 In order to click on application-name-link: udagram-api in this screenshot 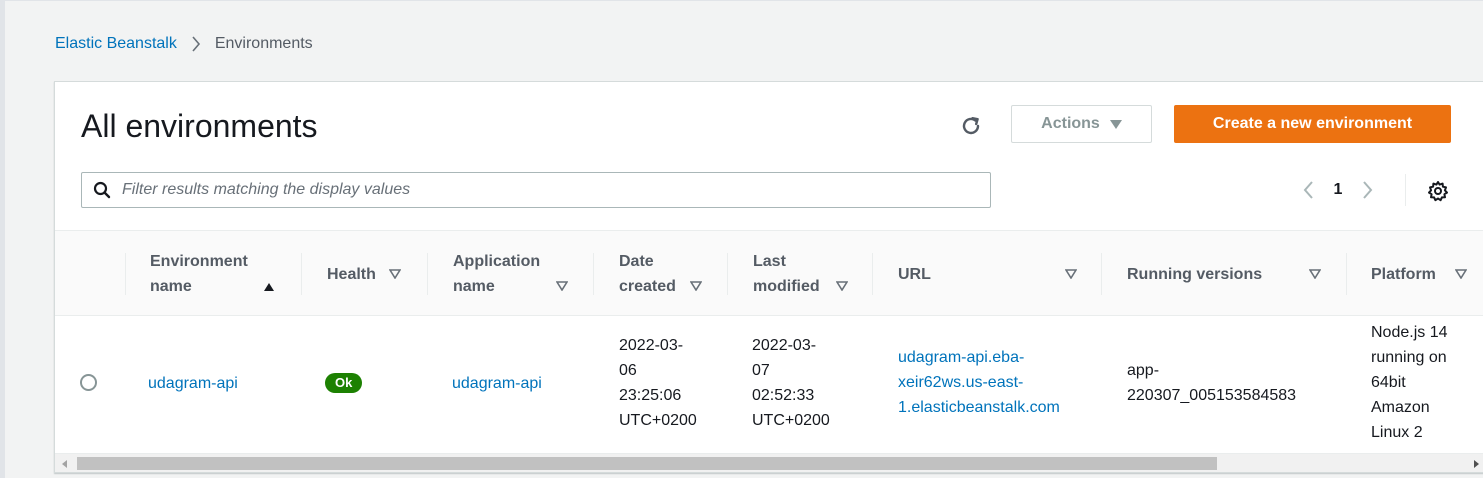, I will do `click(497, 383)`.